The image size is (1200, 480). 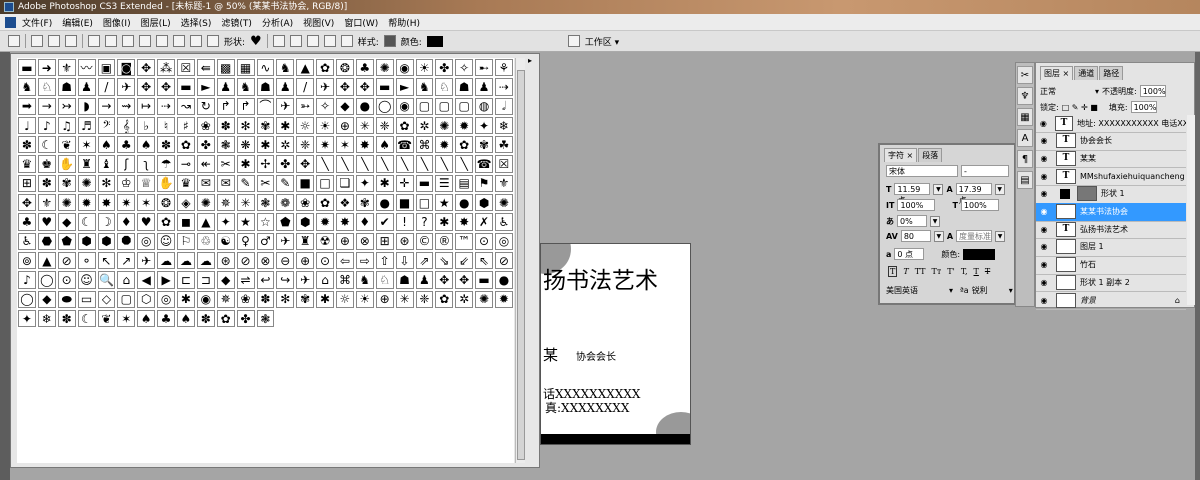 What do you see at coordinates (464, 145) in the screenshot?
I see `shape-swatch: ✿` at bounding box center [464, 145].